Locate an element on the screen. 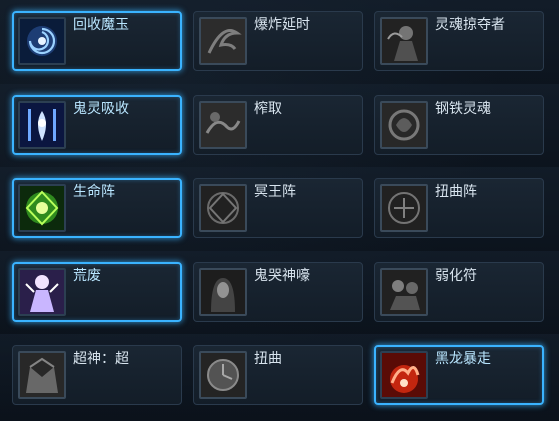 Image resolution: width=559 pixels, height=421 pixels. skill-label: 生命阵 is located at coordinates (94, 192).